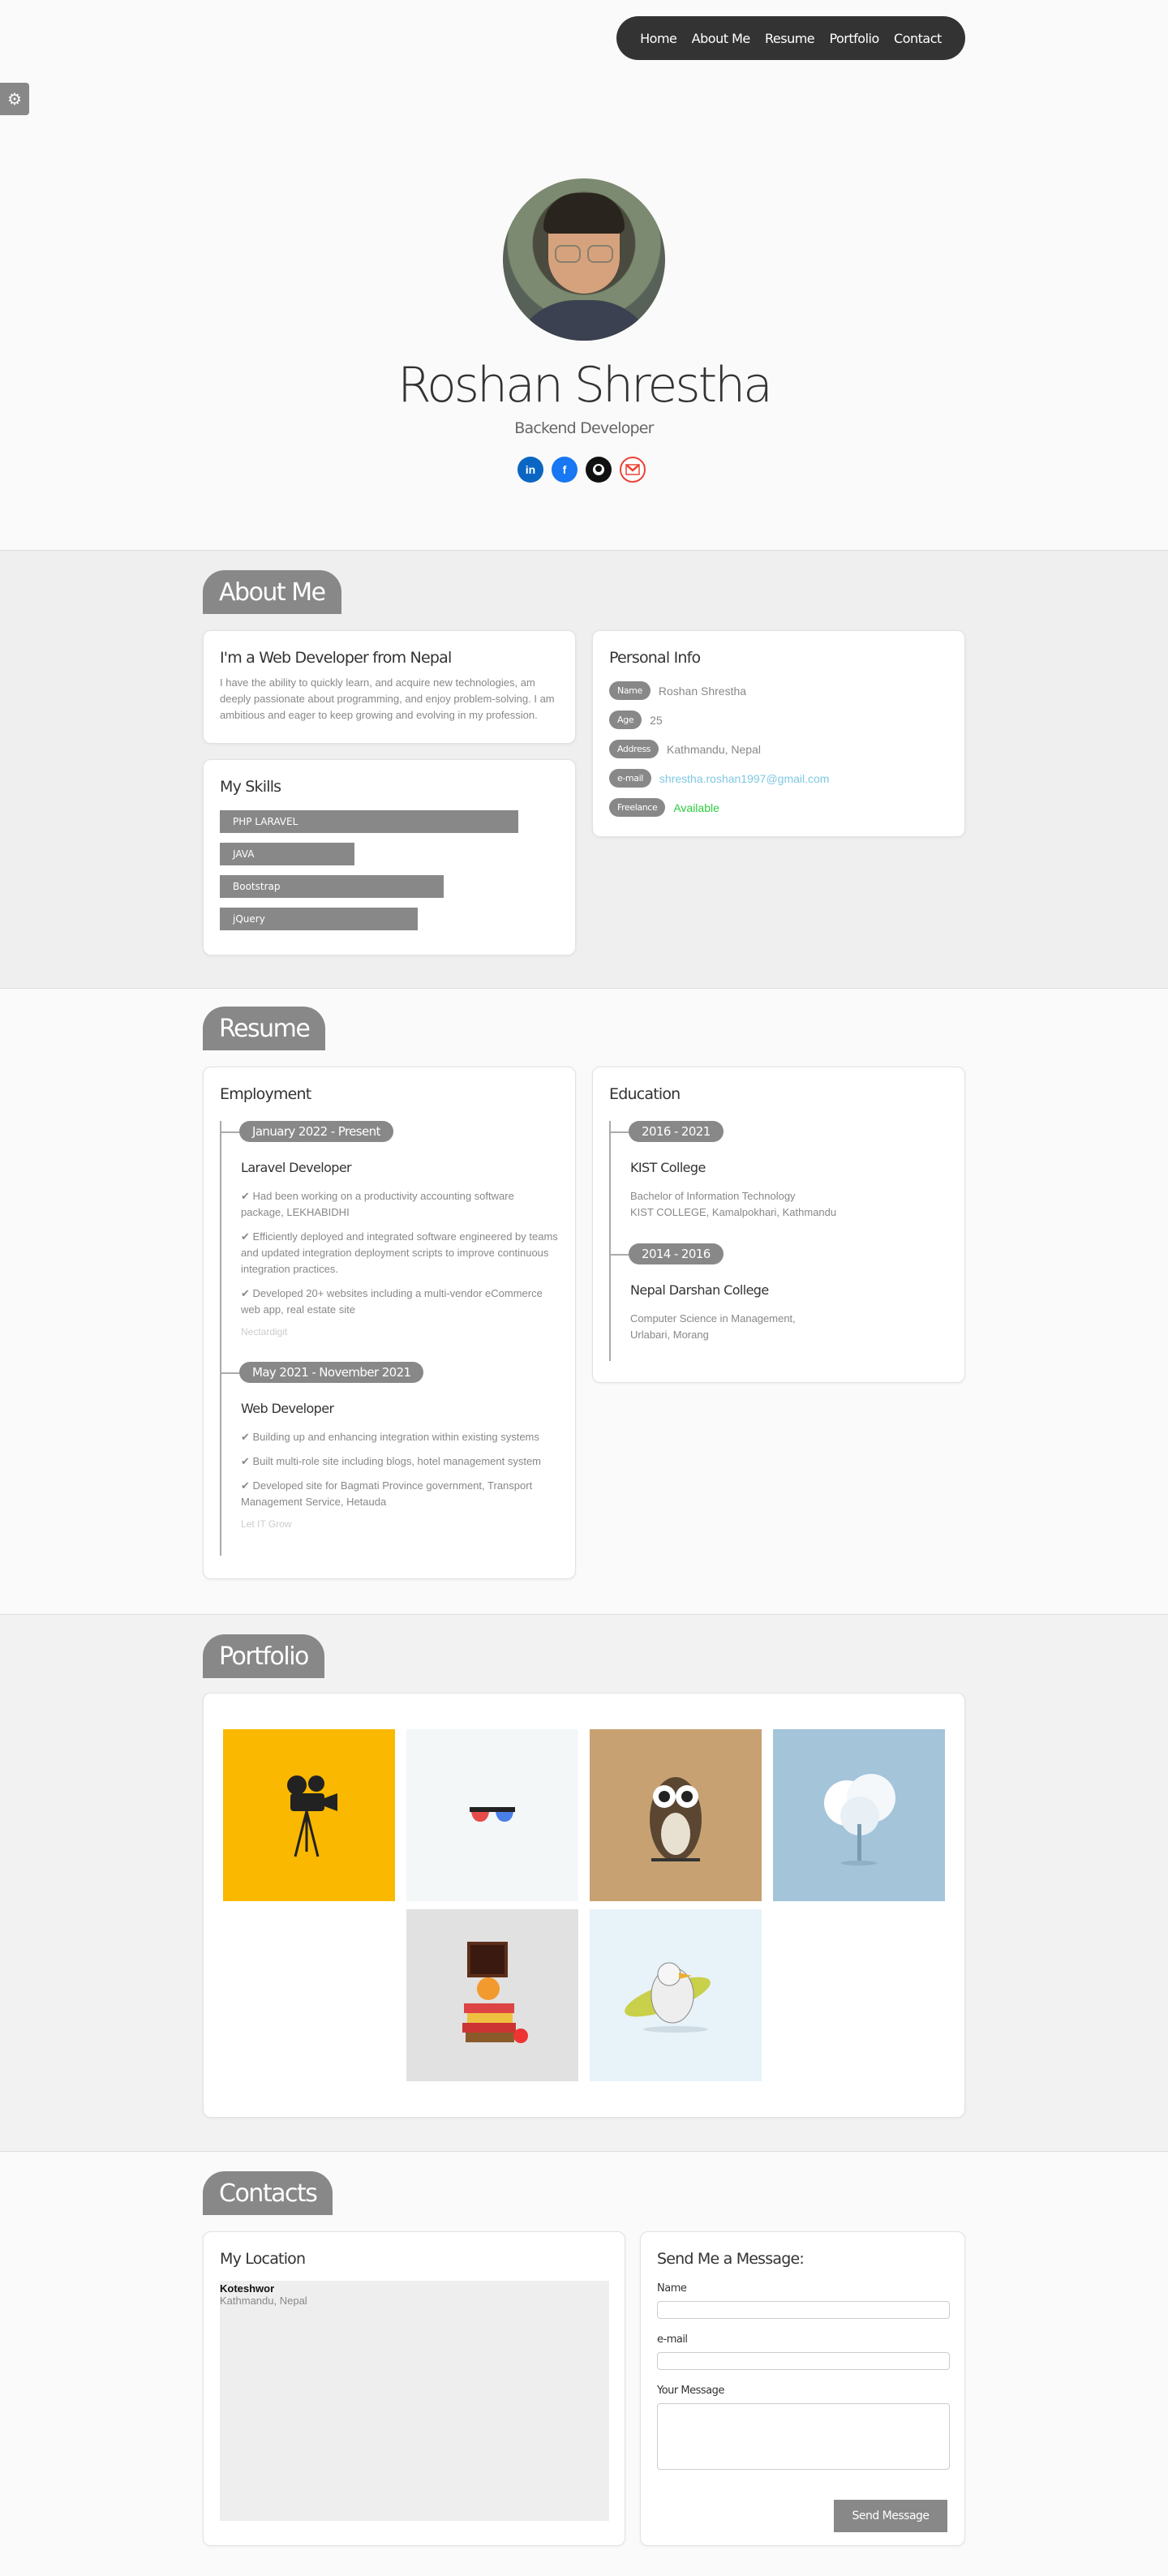 The width and height of the screenshot is (1168, 2576). I want to click on section-heading-portfolio: Portfolio, so click(263, 1656).